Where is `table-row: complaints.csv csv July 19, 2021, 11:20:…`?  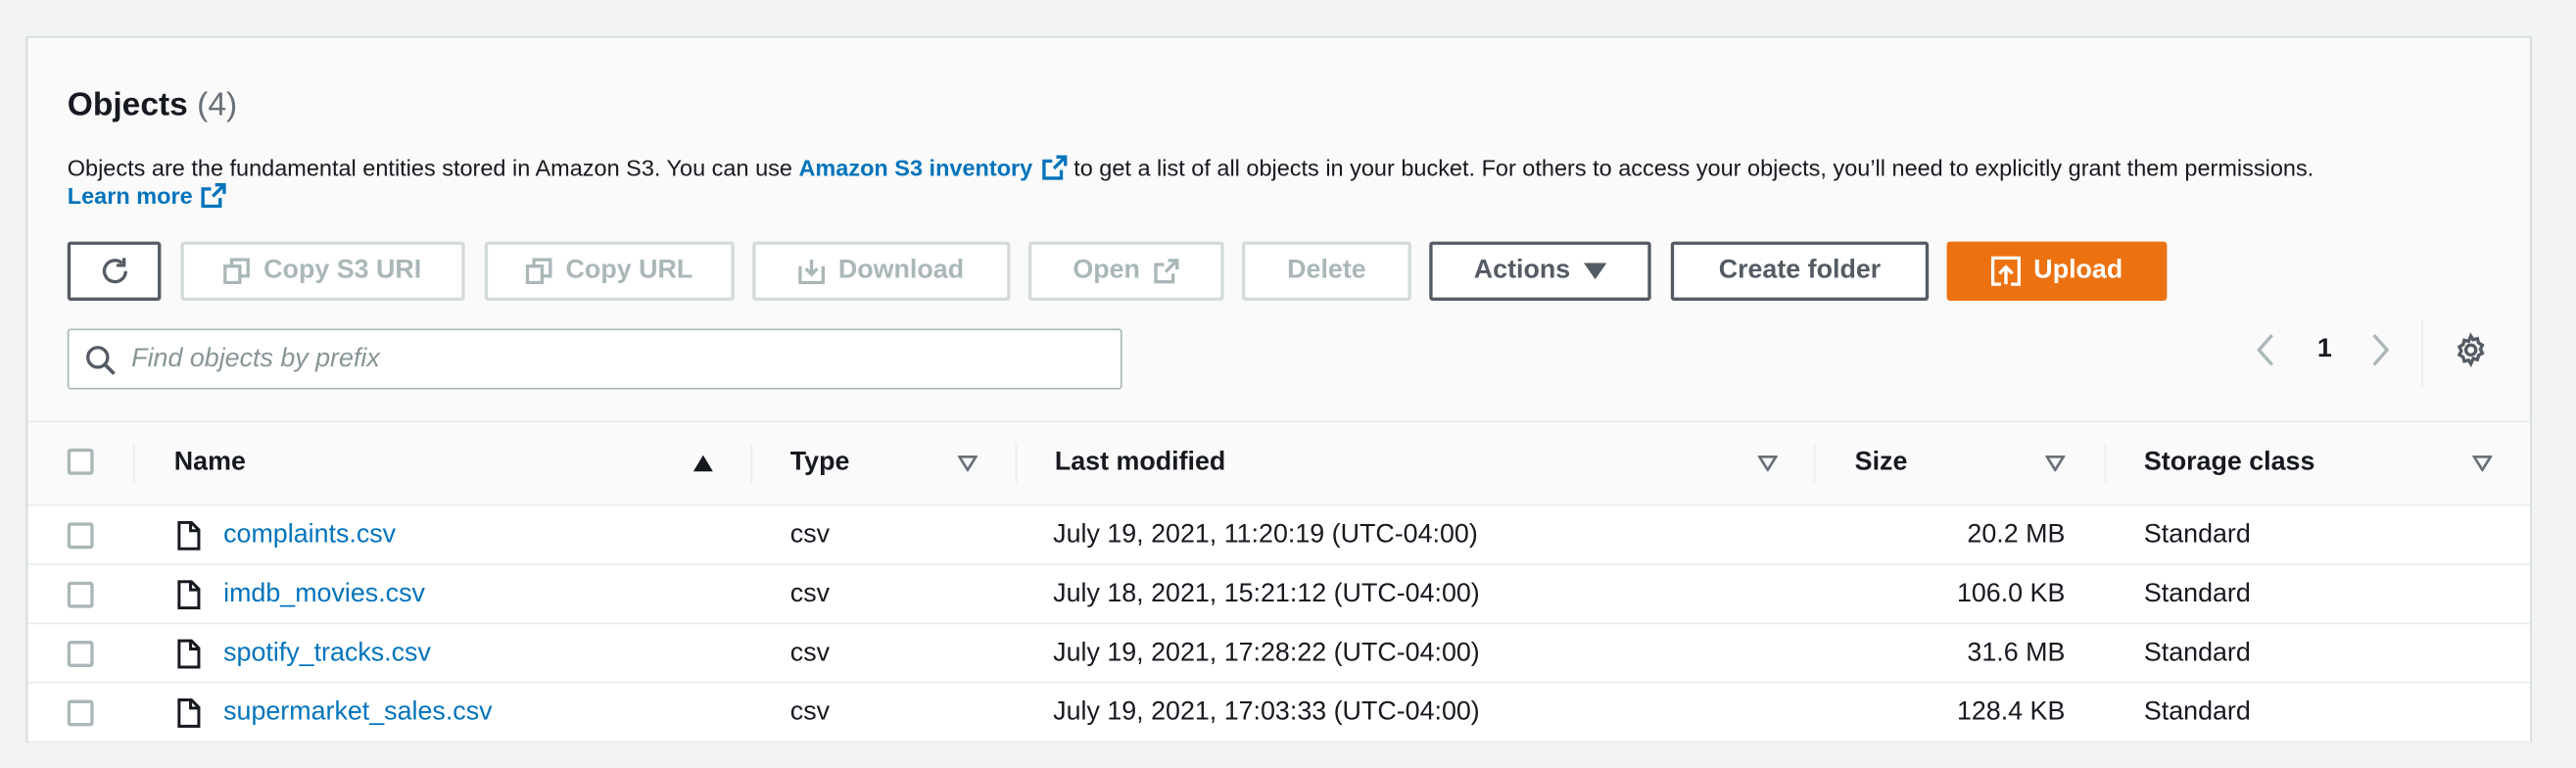
table-row: complaints.csv csv July 19, 2021, 11:20:… is located at coordinates (1279, 535).